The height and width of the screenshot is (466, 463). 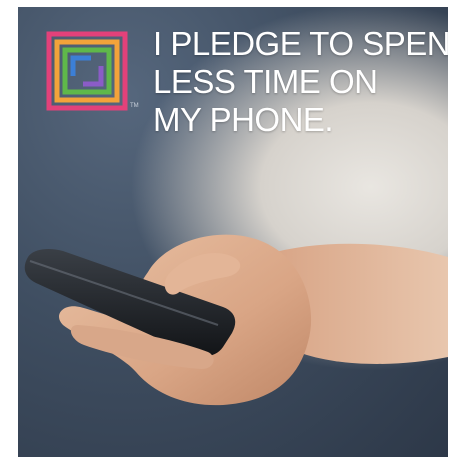 I want to click on headline-line-3: MY PHONE., so click(x=243, y=119).